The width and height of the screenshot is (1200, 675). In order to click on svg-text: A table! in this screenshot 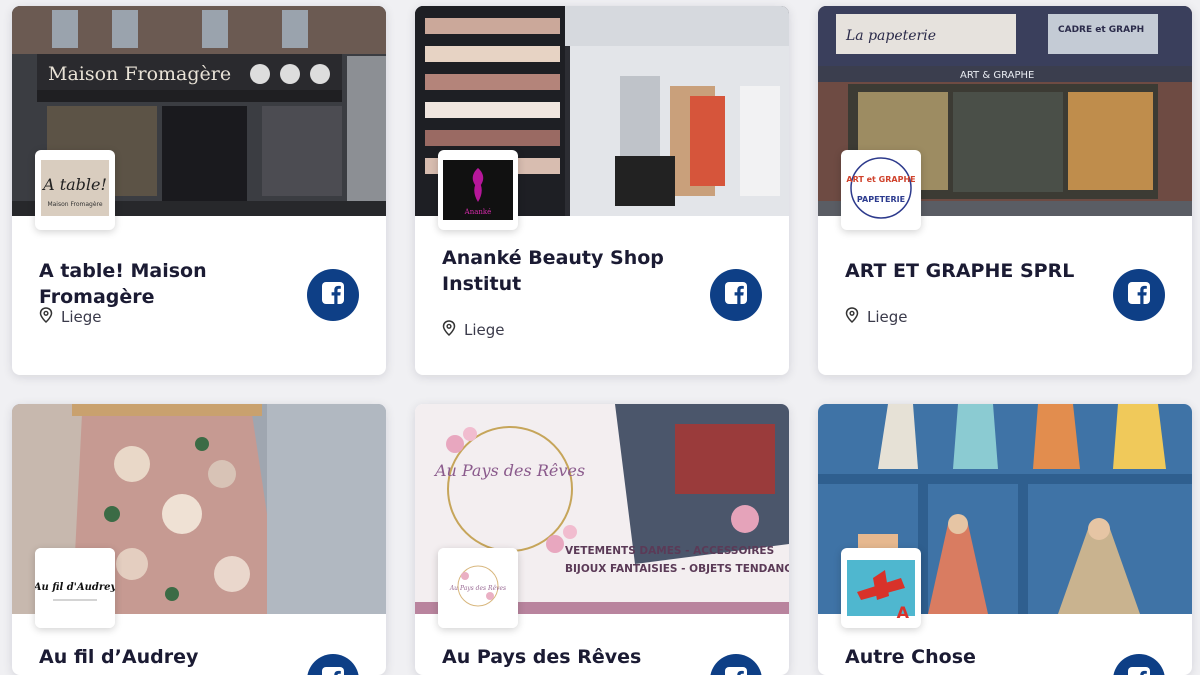, I will do `click(74, 184)`.